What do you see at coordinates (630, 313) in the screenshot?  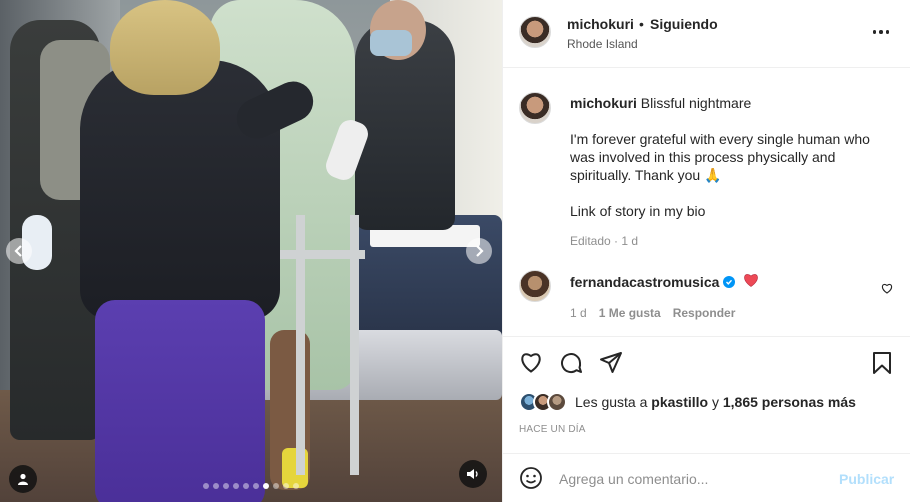 I see `comment-likes-count: 1 Me gusta` at bounding box center [630, 313].